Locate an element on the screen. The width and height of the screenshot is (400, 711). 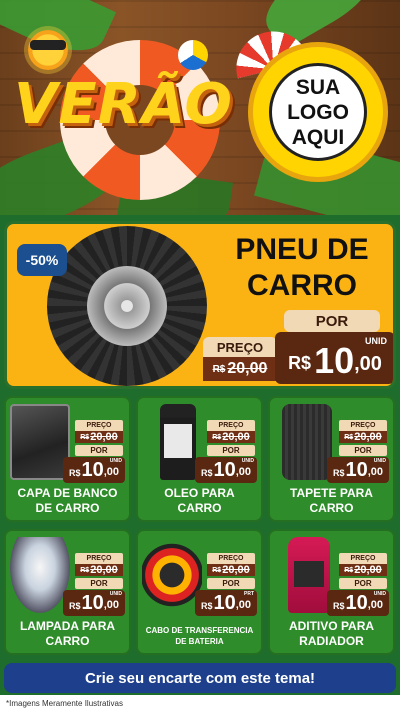
new-price: PRT R$ 10 ,00 is located at coordinates (226, 603).